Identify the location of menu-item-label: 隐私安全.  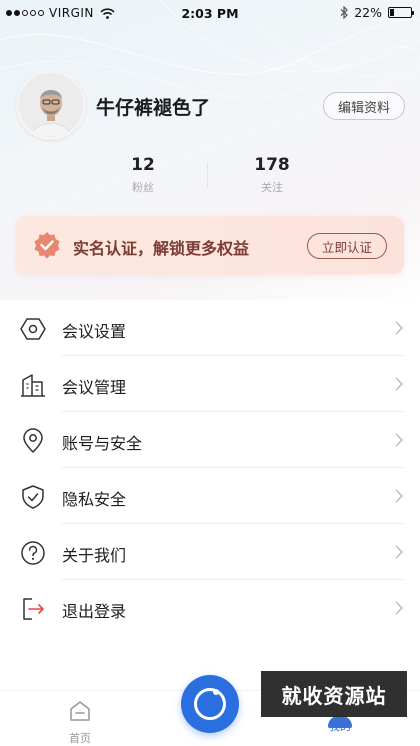
(94, 499).